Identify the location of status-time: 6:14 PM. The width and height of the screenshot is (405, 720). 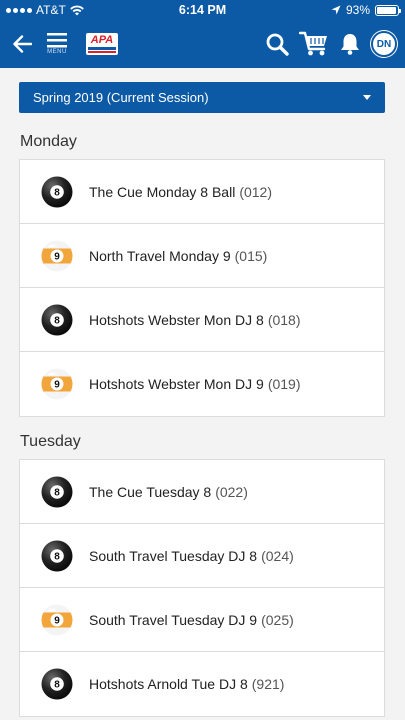
(202, 10).